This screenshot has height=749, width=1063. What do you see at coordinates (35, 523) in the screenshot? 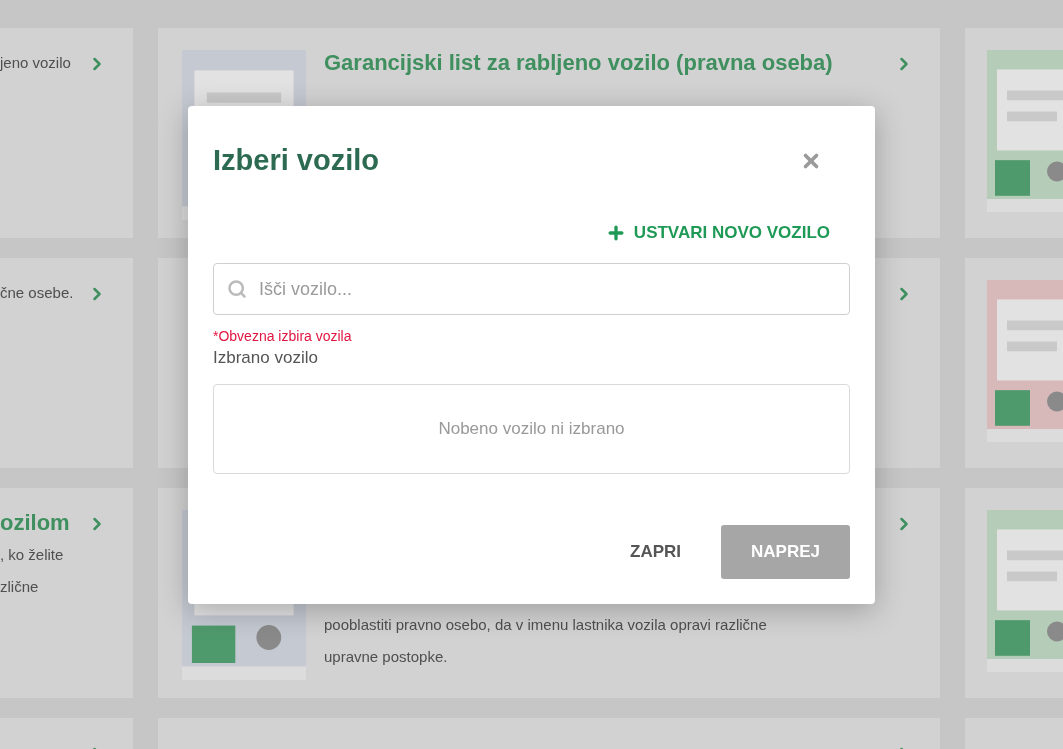
I see `card-title: ozilom` at bounding box center [35, 523].